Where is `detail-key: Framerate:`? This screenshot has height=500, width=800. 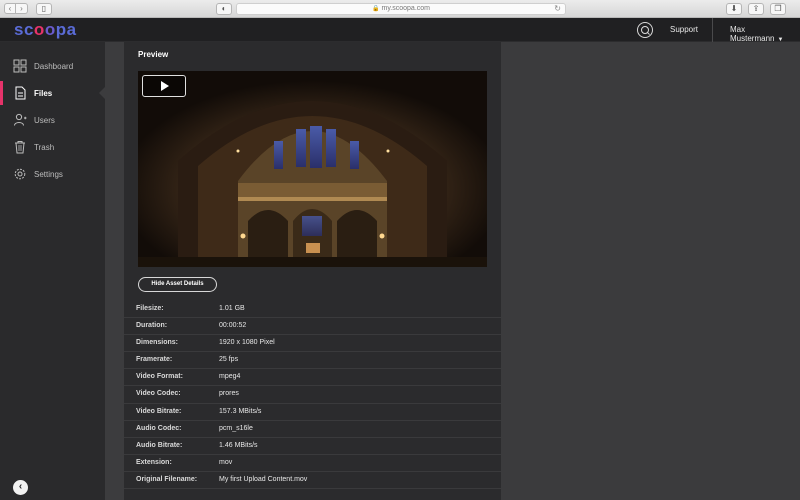
detail-key: Framerate: is located at coordinates (154, 360).